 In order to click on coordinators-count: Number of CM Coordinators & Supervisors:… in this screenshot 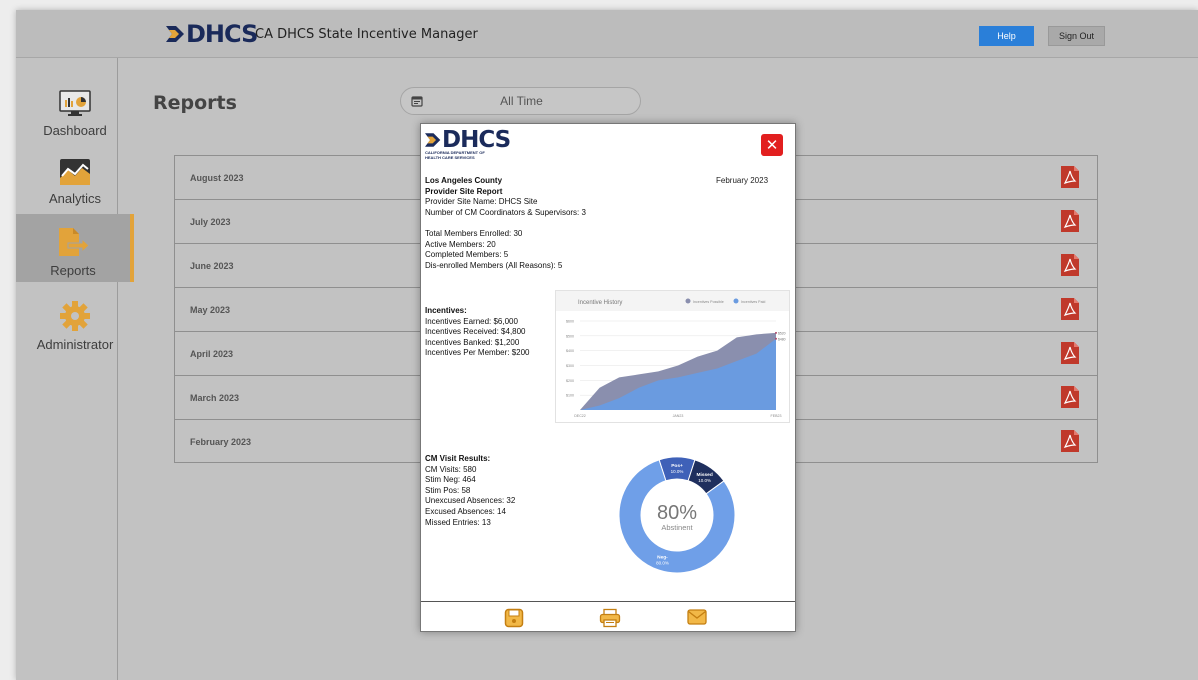, I will do `click(505, 212)`.